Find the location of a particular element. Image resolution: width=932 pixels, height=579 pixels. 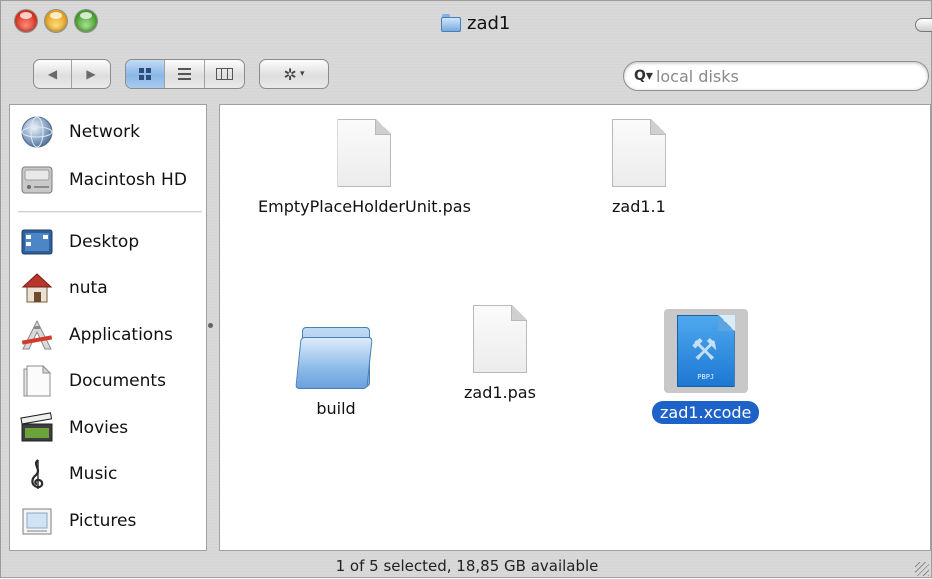

file-item: zad1.pas is located at coordinates (500, 354).